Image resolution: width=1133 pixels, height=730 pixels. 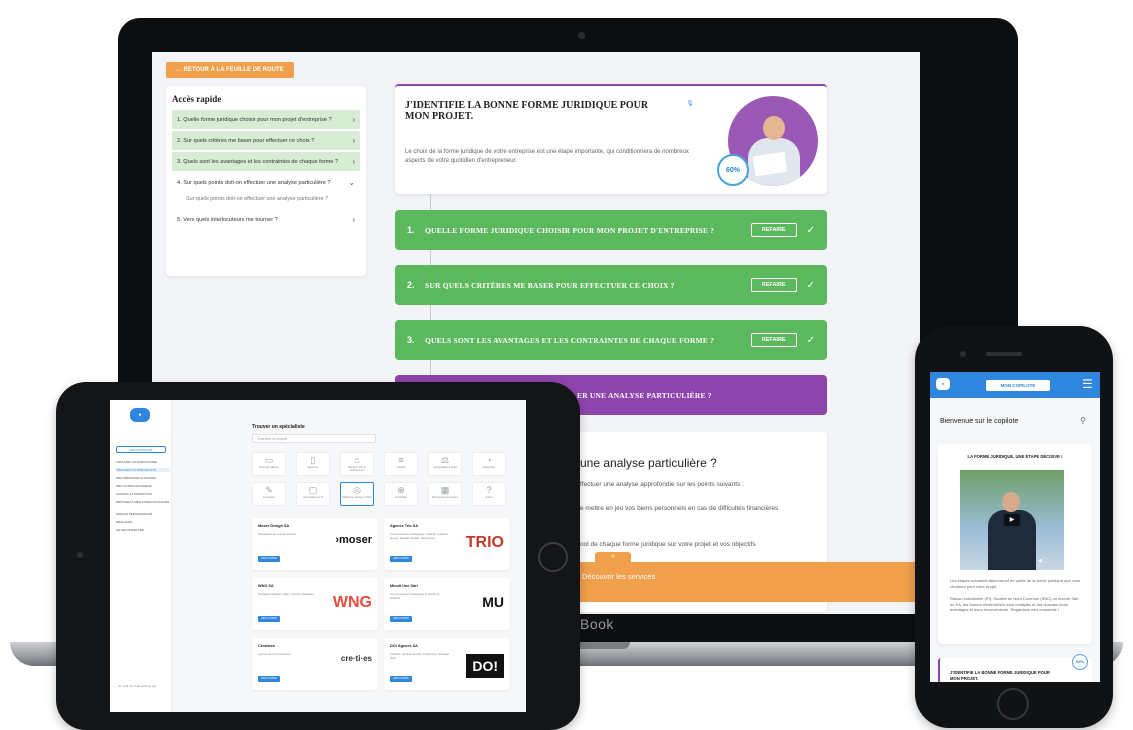 I want to click on presenter-head, so click(x=1011, y=502).